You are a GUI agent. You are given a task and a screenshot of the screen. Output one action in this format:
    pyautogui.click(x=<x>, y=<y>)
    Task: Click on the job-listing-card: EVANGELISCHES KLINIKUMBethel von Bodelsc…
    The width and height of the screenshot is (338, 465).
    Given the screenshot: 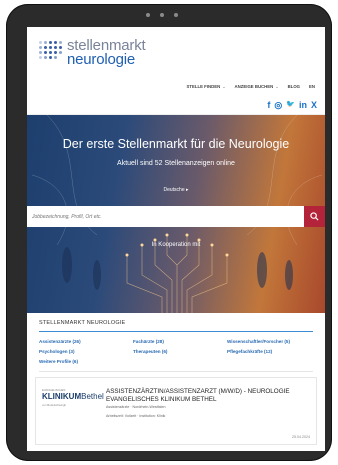 What is the action you would take?
    pyautogui.click(x=176, y=411)
    